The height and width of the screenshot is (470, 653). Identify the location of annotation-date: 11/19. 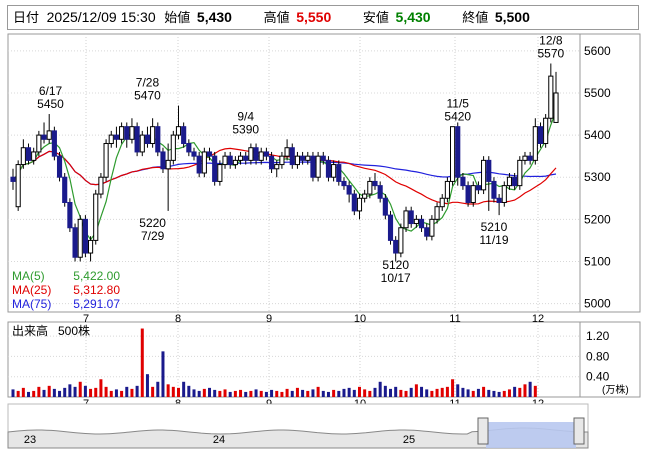
(493, 240).